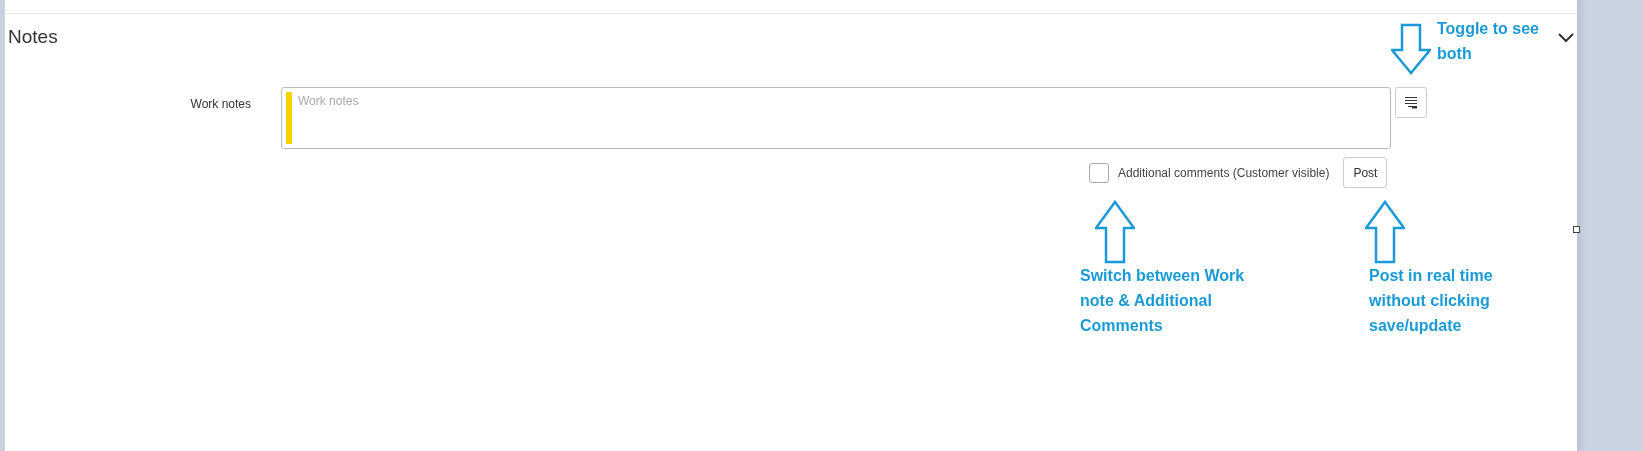  Describe the element at coordinates (1099, 172) in the screenshot. I see `checkbox` at that location.